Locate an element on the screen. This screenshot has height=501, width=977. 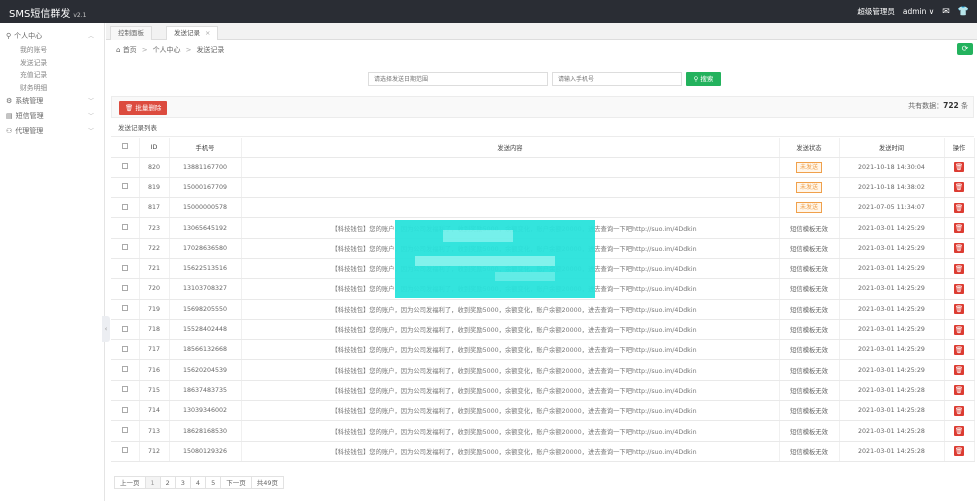
search-button: ⚲ 搜索 is located at coordinates (703, 79).